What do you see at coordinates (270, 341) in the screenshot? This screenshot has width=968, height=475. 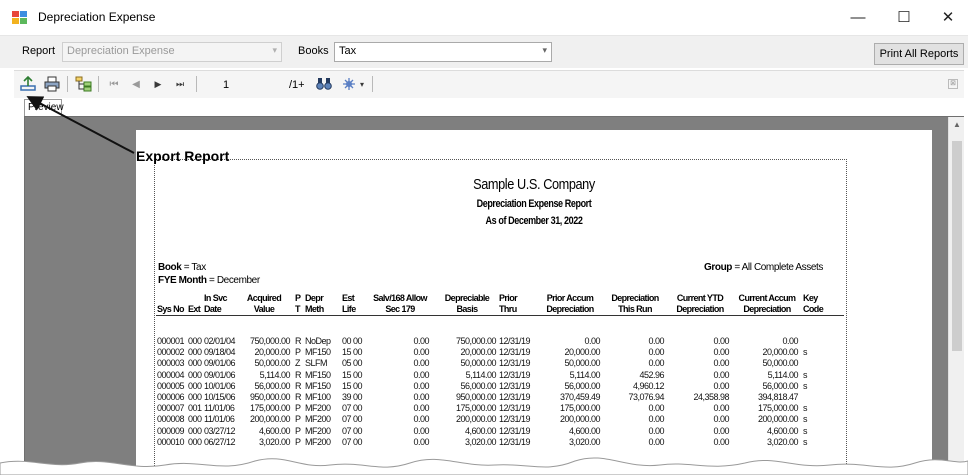 I see `table-cell: 750,000.00` at bounding box center [270, 341].